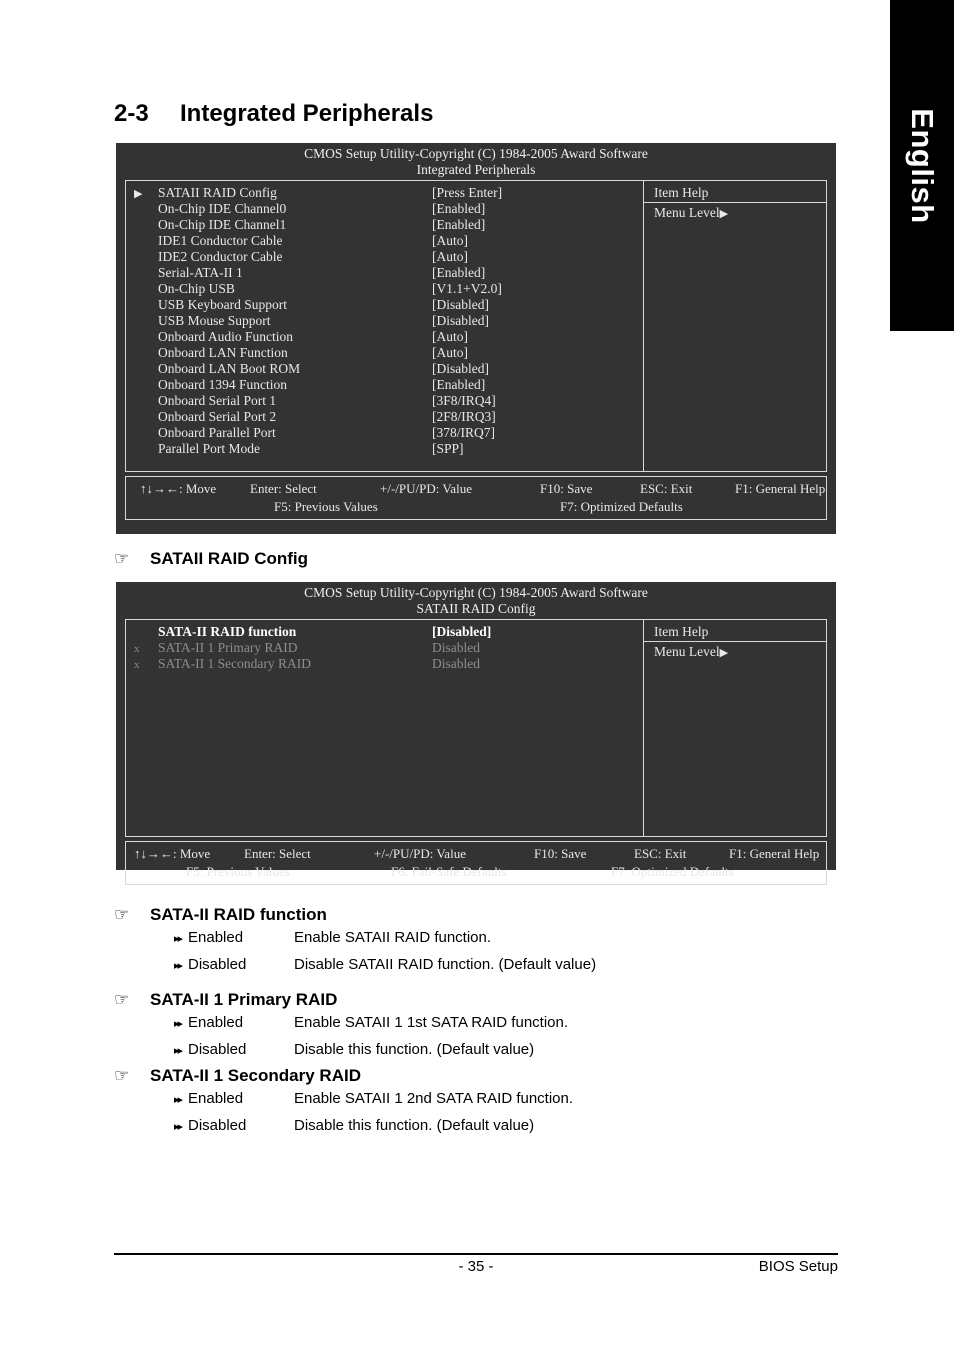 Image resolution: width=954 pixels, height=1354 pixels. Describe the element at coordinates (735, 212) in the screenshot. I see `menu-level-row: Menu Level▶` at that location.